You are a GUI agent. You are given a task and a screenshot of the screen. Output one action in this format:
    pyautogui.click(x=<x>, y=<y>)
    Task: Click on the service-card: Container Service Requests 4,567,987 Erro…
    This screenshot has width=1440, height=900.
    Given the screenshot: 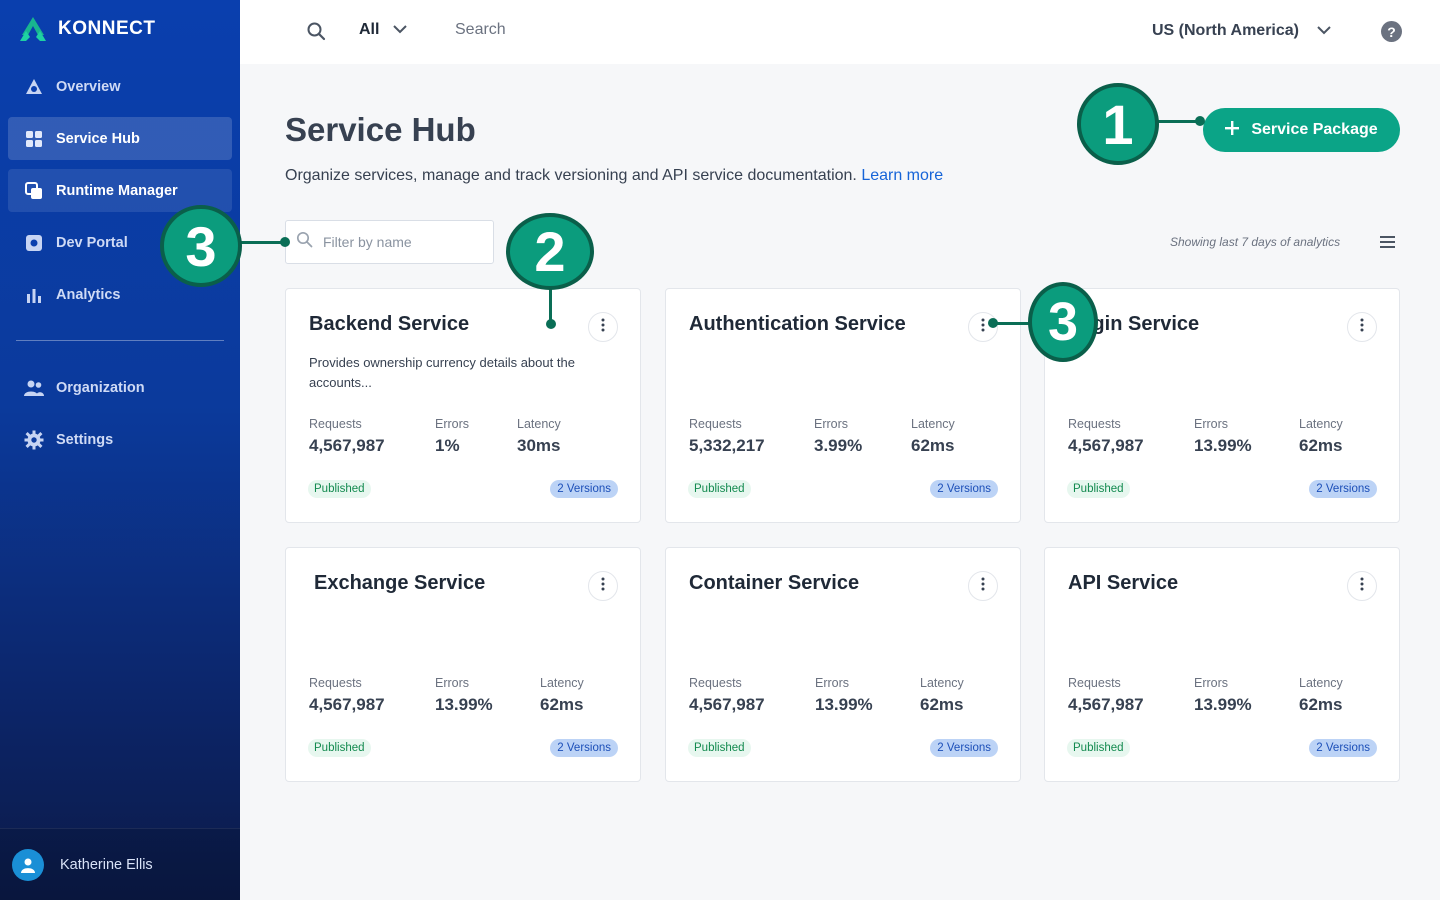 What is the action you would take?
    pyautogui.click(x=843, y=664)
    